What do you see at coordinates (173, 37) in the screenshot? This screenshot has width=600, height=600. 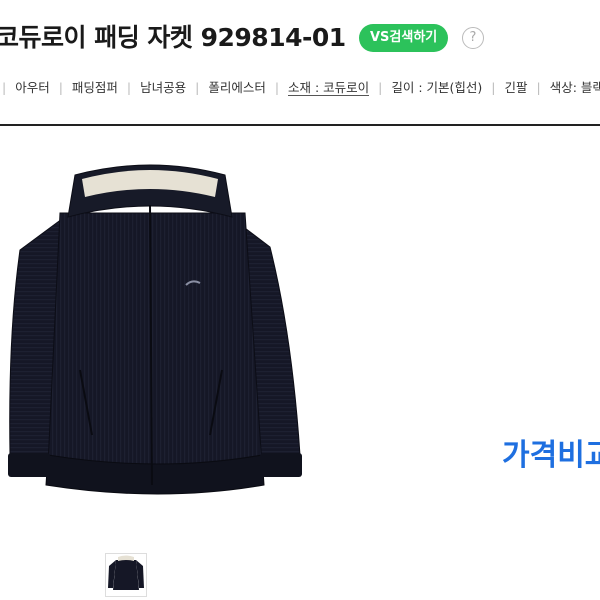 I see `product-title: 코듀로이 패딩 자켓 929814-01` at bounding box center [173, 37].